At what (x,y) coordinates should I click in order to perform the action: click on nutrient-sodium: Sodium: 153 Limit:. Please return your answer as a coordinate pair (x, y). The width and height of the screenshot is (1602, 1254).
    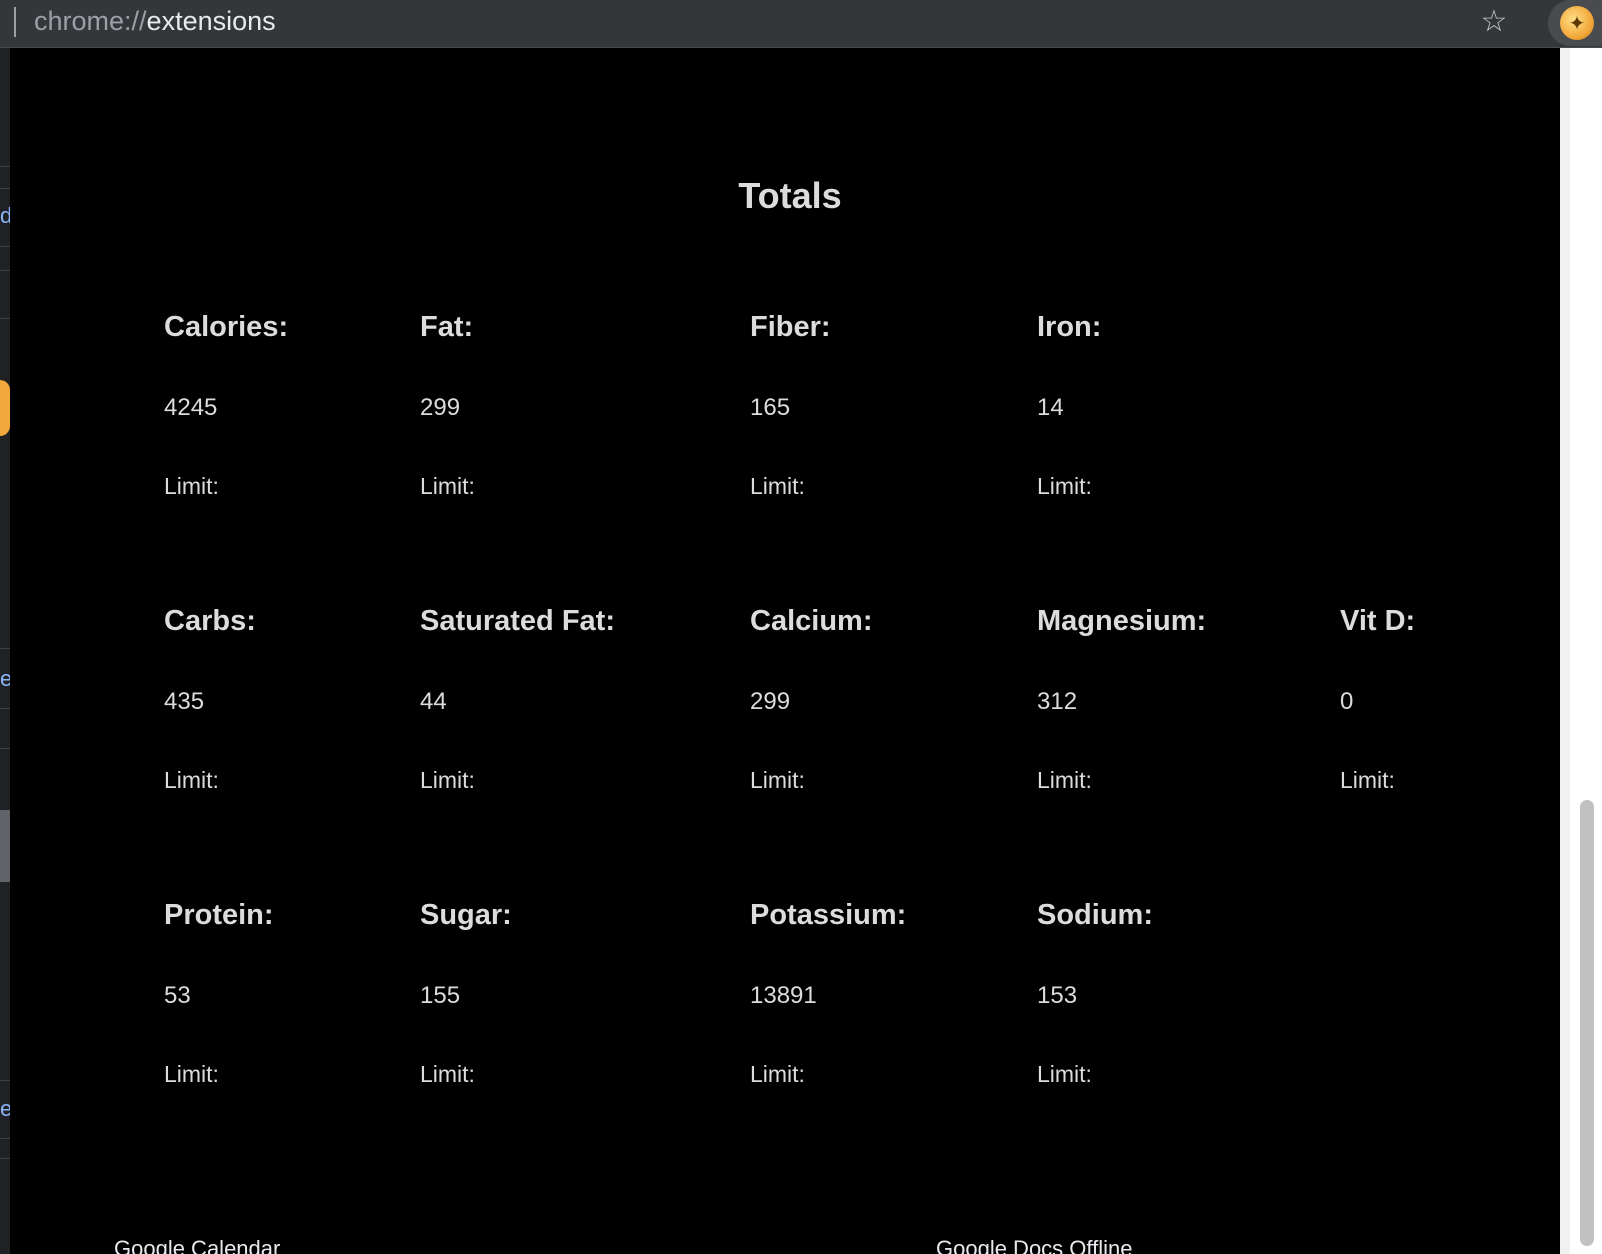
    Looking at the image, I should click on (1095, 993).